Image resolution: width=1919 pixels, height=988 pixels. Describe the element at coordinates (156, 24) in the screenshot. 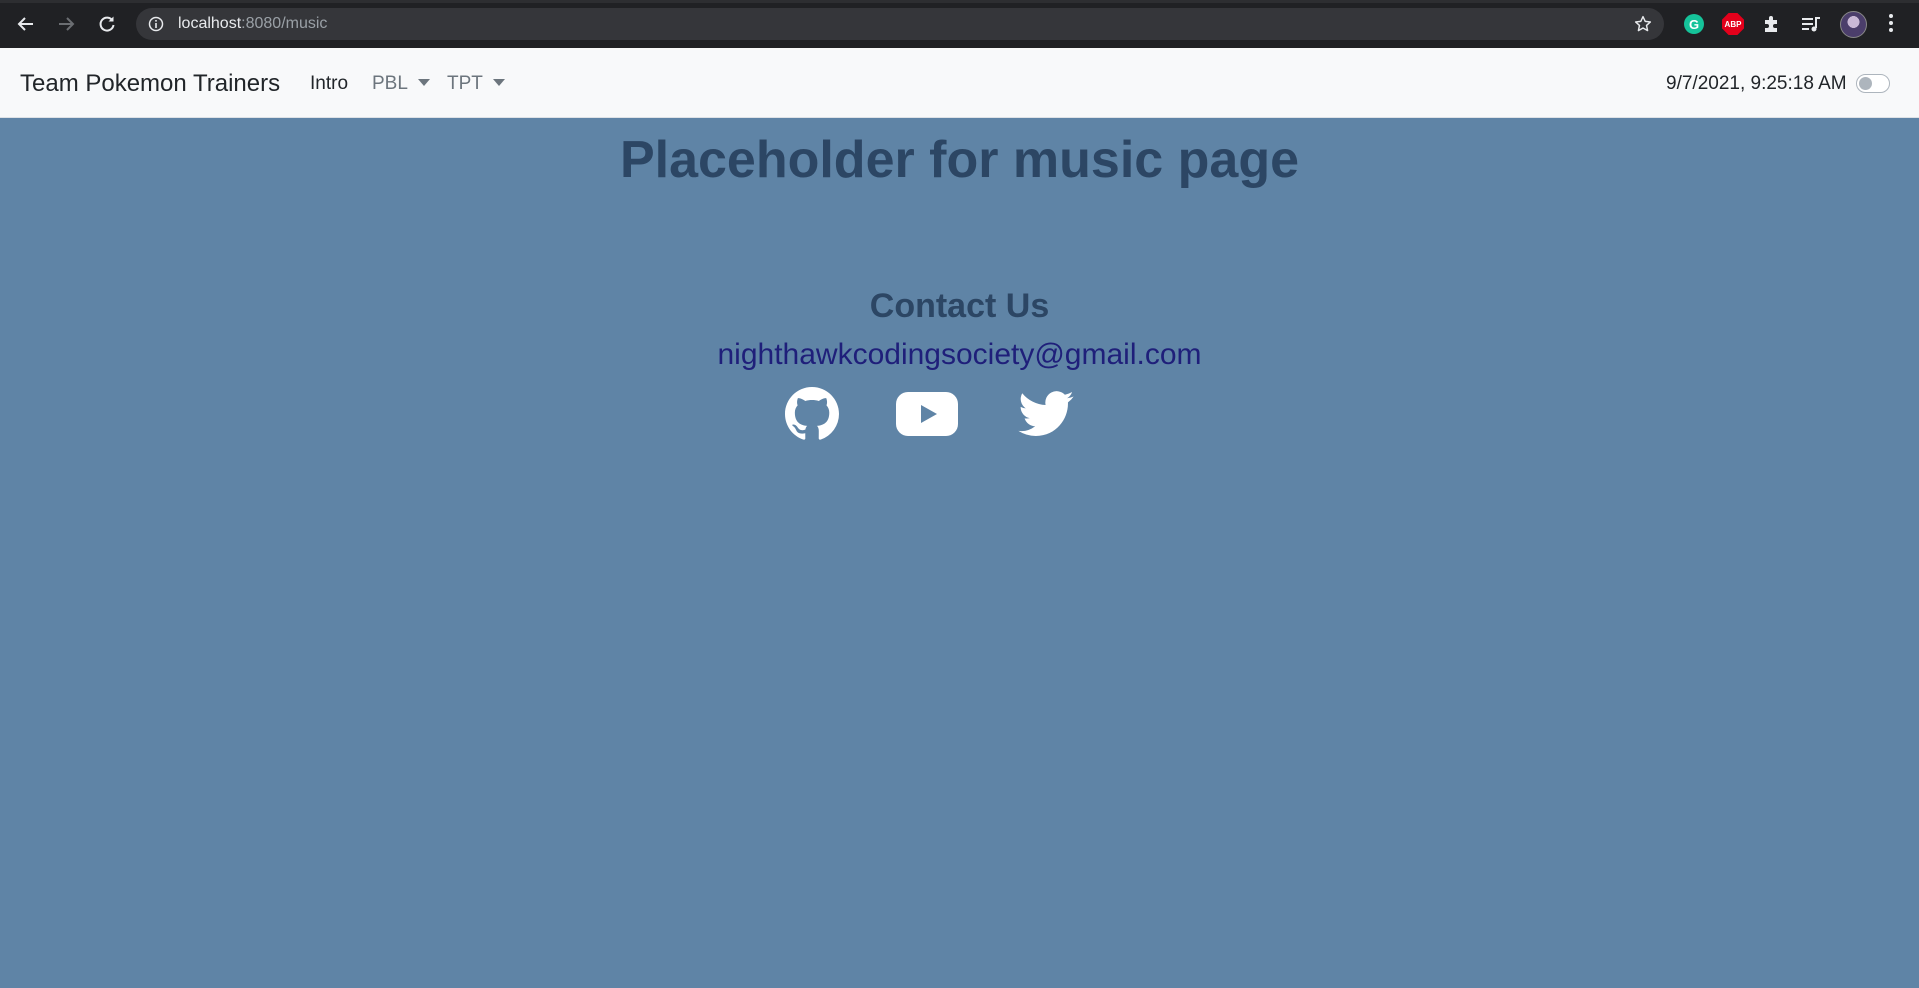

I see `site-info-icon` at that location.